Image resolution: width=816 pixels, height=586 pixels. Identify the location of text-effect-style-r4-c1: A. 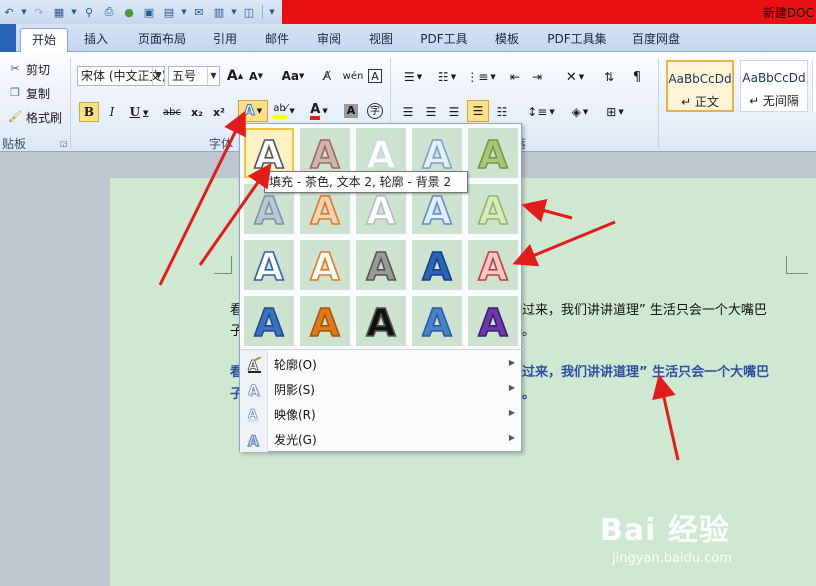
(269, 321).